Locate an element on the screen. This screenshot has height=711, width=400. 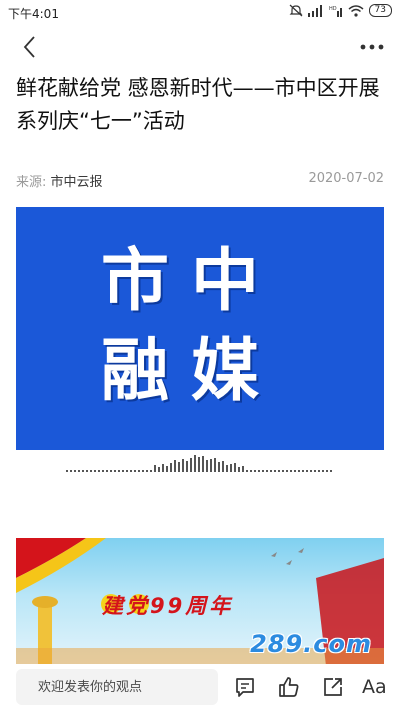
comment-input is located at coordinates (117, 687).